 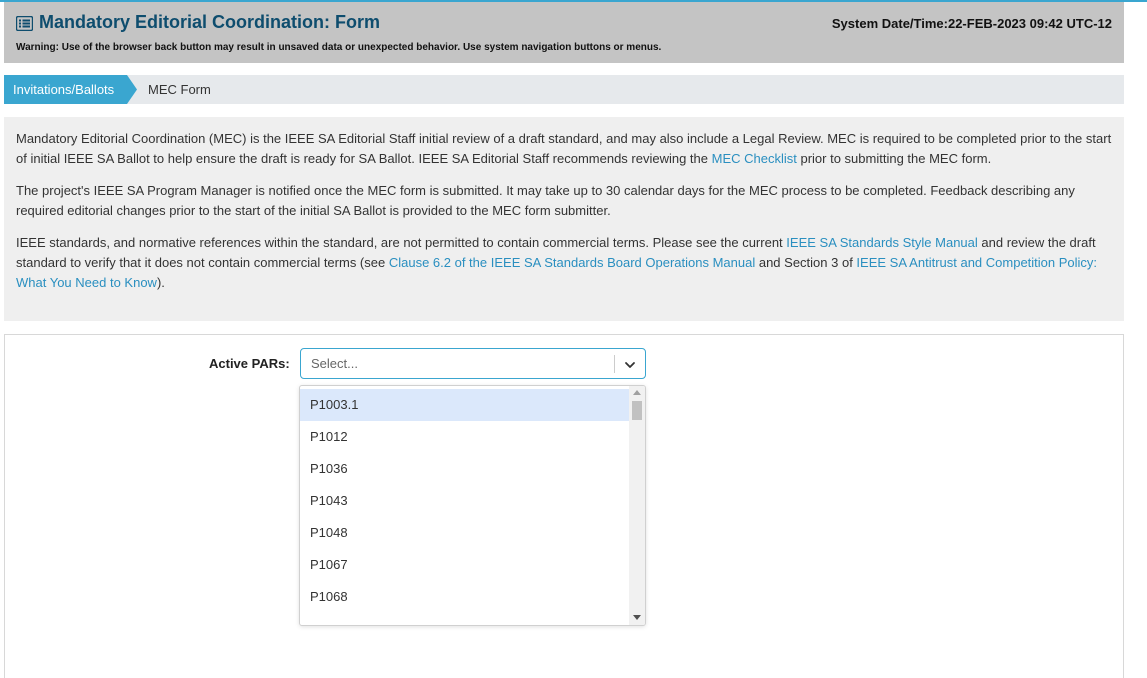 What do you see at coordinates (637, 410) in the screenshot?
I see `scrollbar-thumb` at bounding box center [637, 410].